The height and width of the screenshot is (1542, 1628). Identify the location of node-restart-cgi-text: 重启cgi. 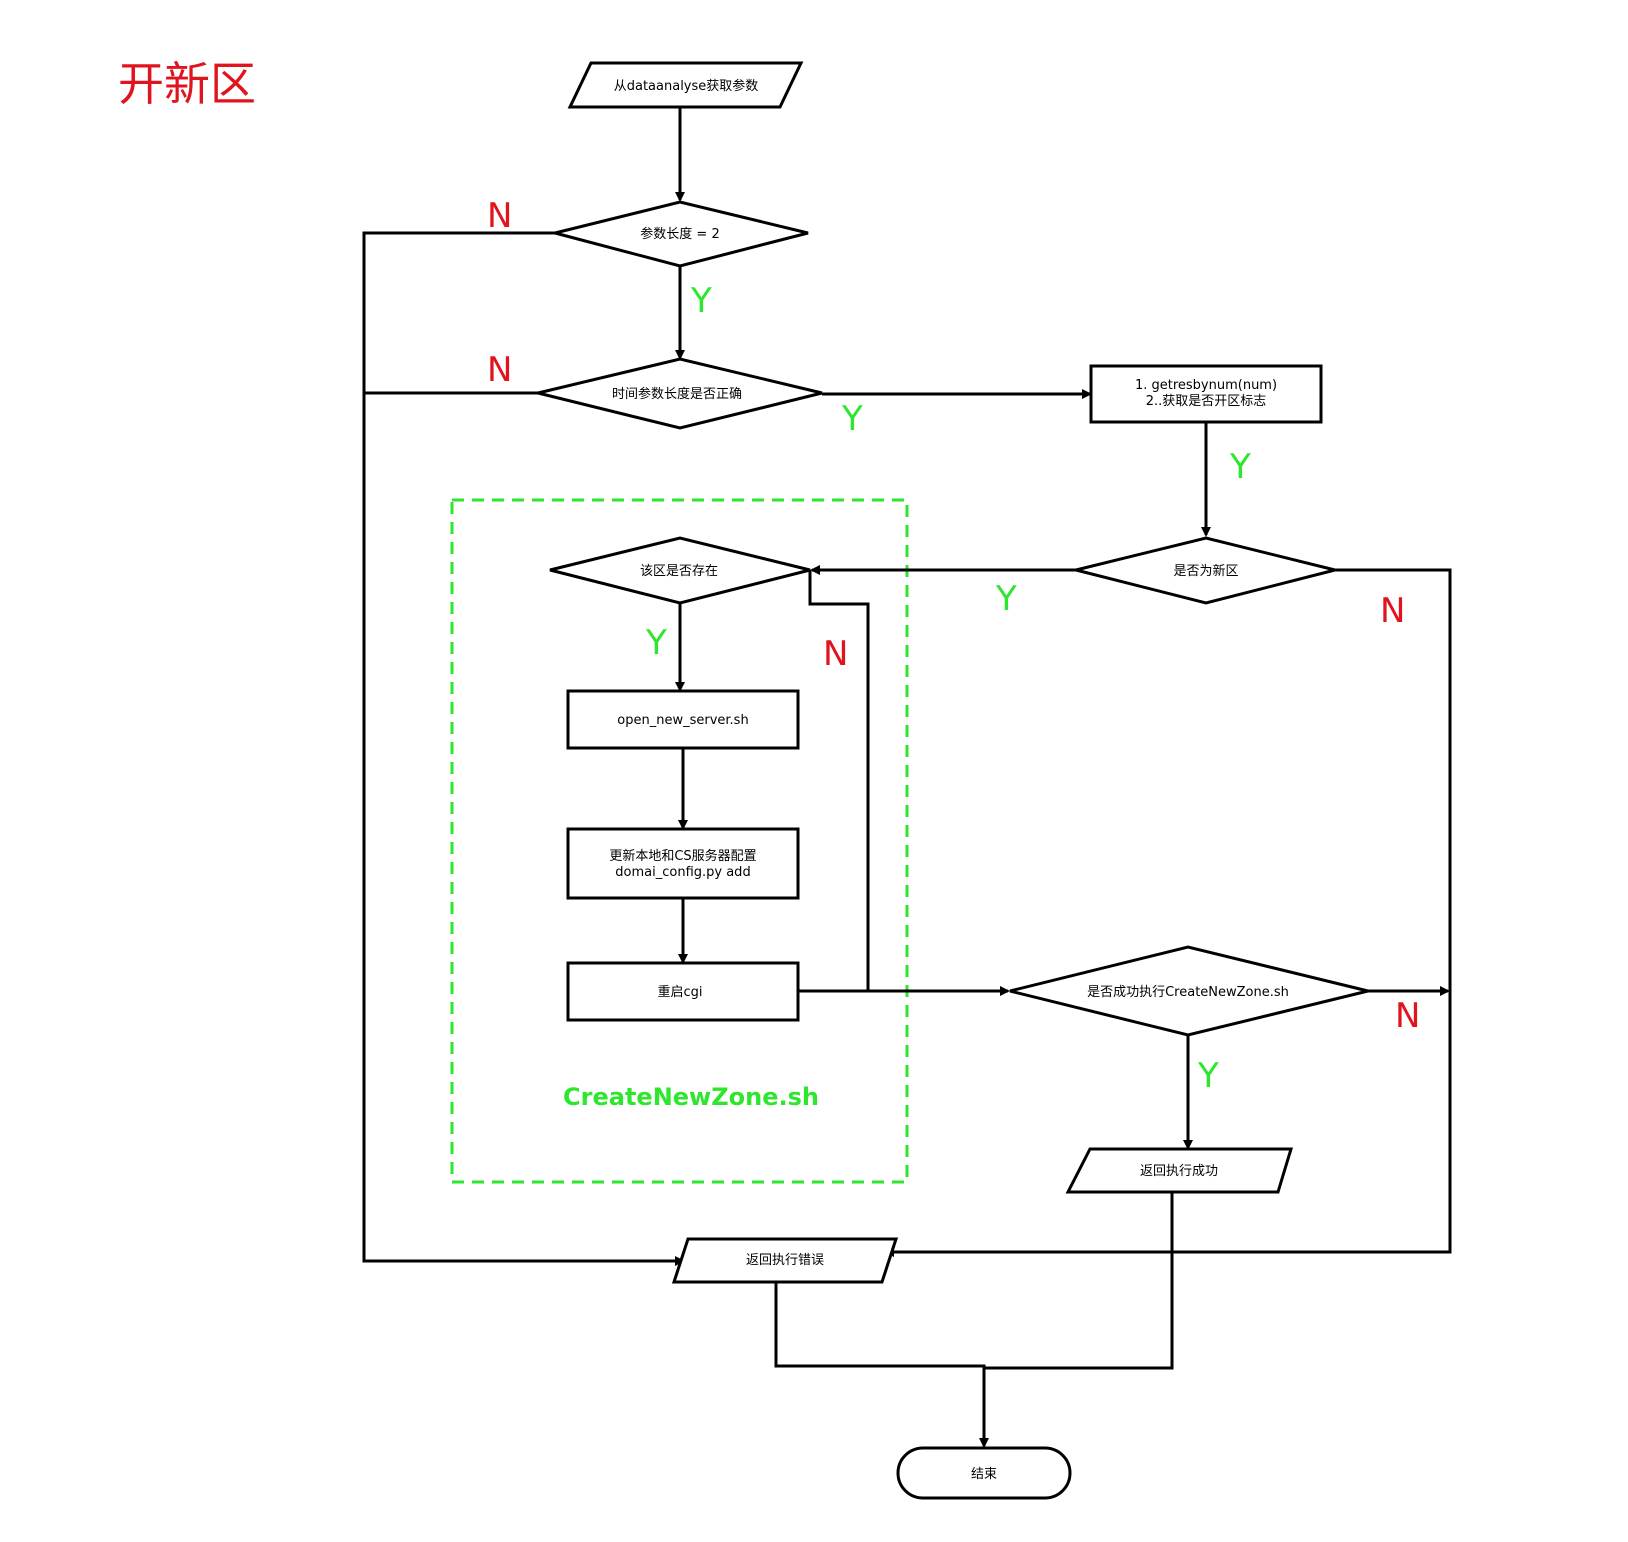
(679, 992).